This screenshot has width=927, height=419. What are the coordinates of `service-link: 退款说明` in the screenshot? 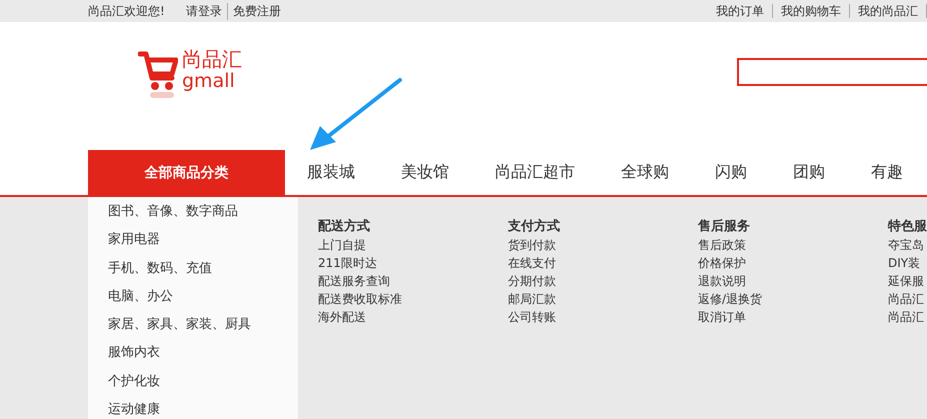 It's located at (793, 281).